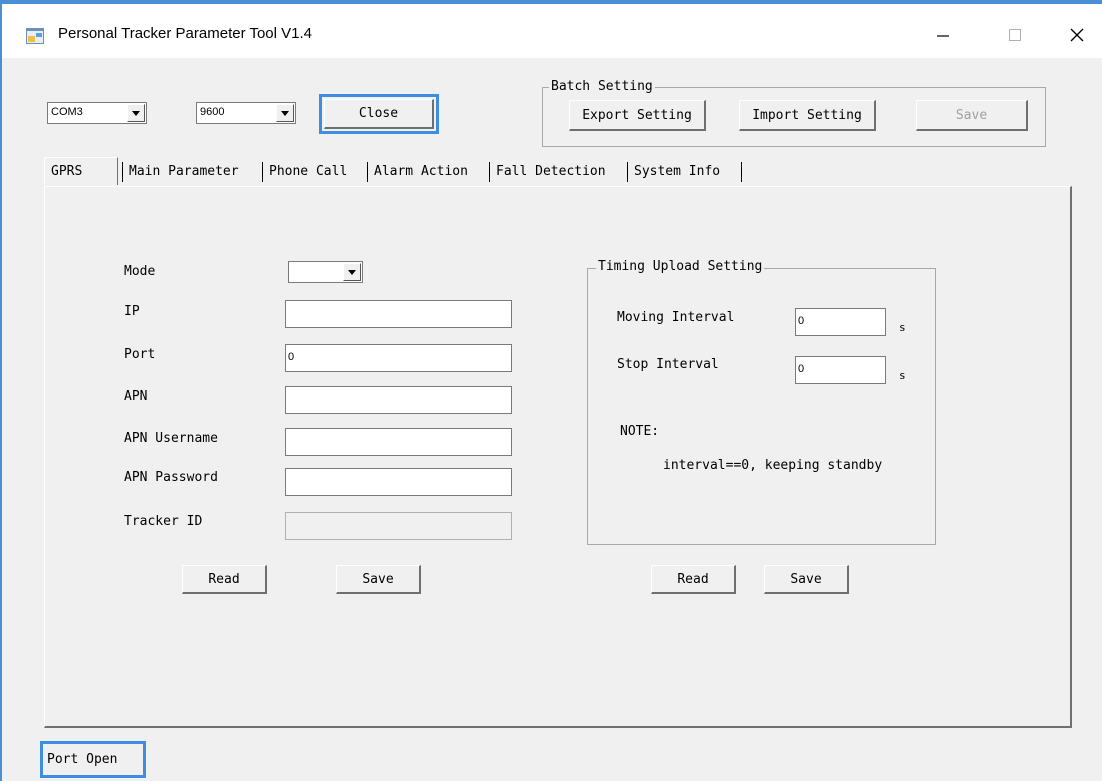 The height and width of the screenshot is (781, 1102). I want to click on com-port-value: COM3, so click(67, 112).